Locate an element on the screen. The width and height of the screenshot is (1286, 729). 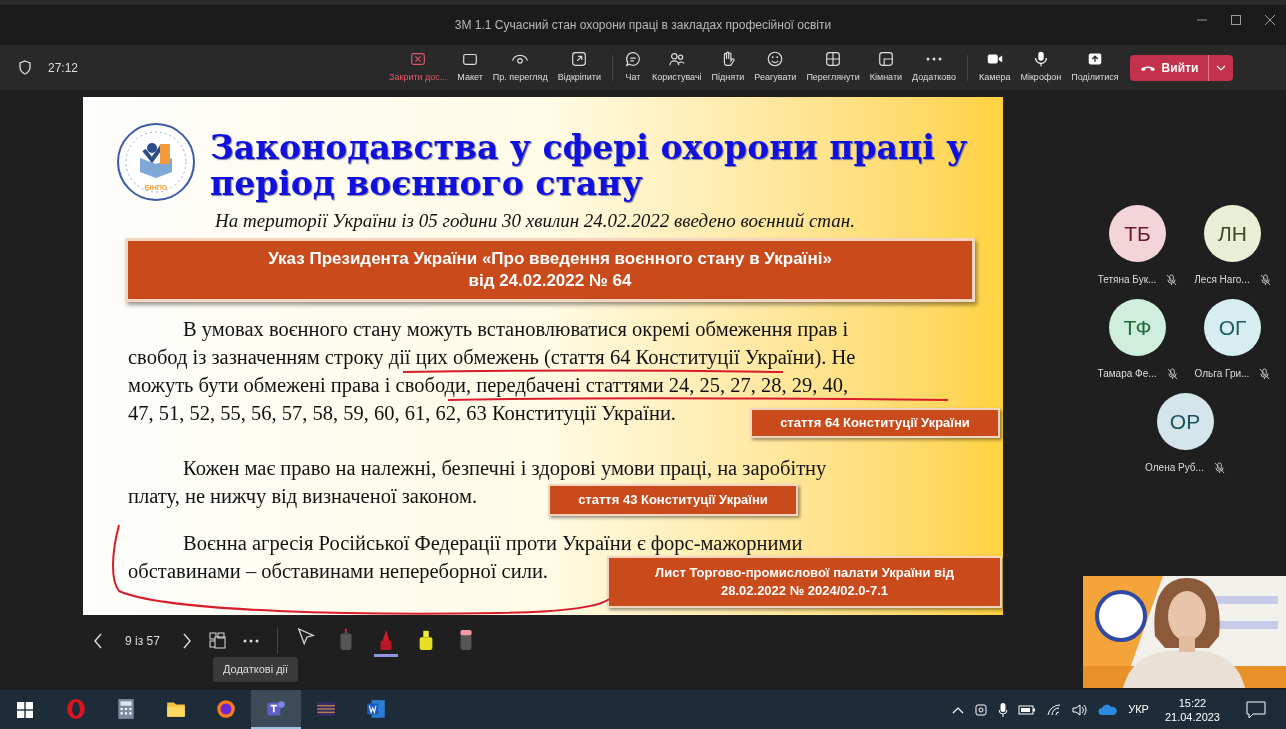
slide-text-line: можуть бути обмежені права і свободи, передбачені статтями 24, 25, 27, 28, 29, 40, is located at coordinates (488, 385).